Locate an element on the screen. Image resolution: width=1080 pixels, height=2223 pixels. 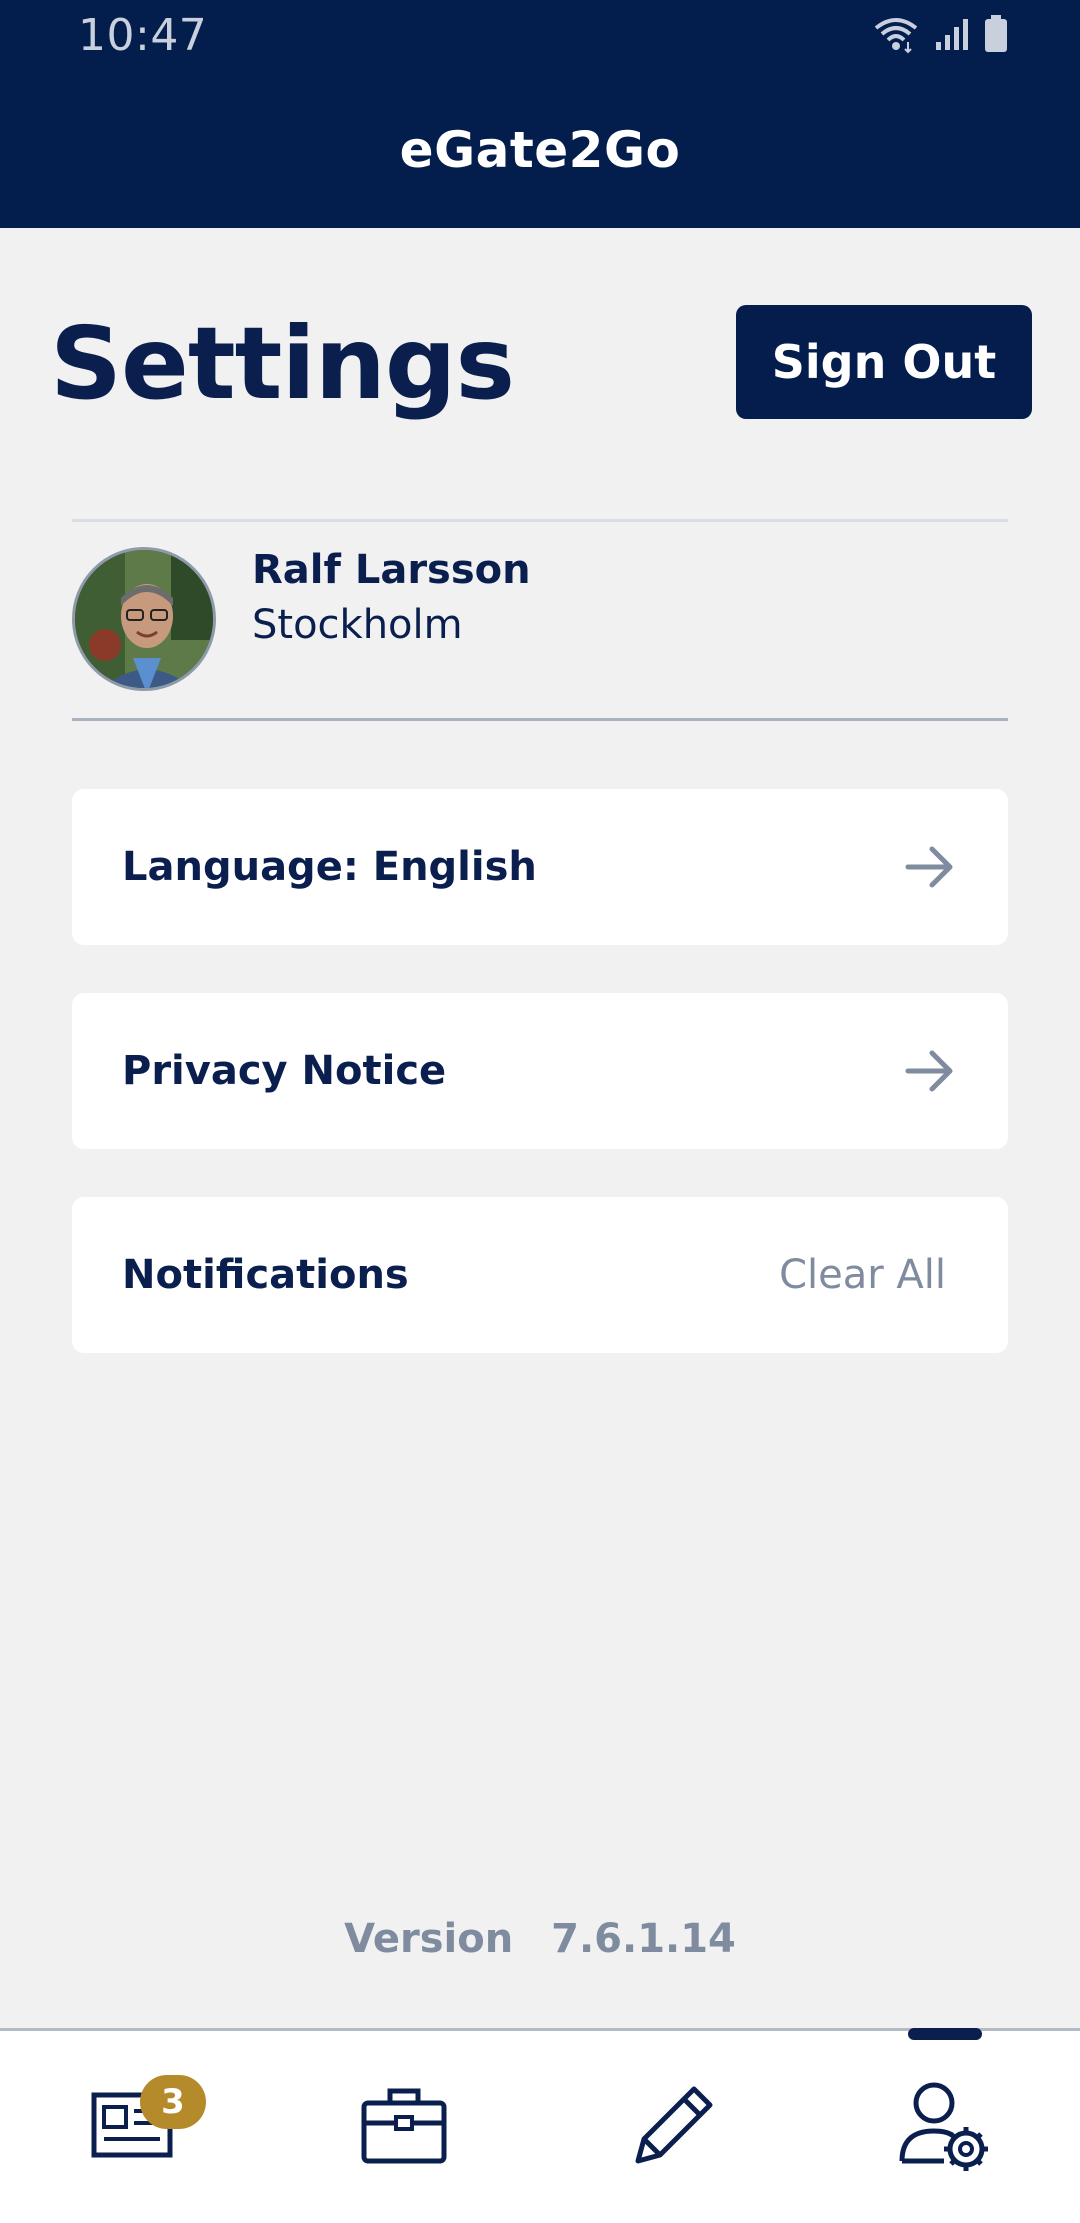
notification-badge: 3 is located at coordinates (173, 2102).